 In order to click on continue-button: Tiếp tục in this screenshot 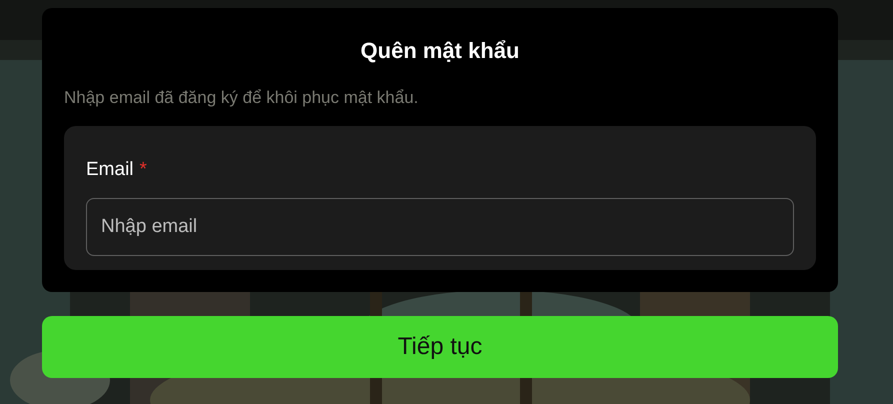, I will do `click(440, 347)`.